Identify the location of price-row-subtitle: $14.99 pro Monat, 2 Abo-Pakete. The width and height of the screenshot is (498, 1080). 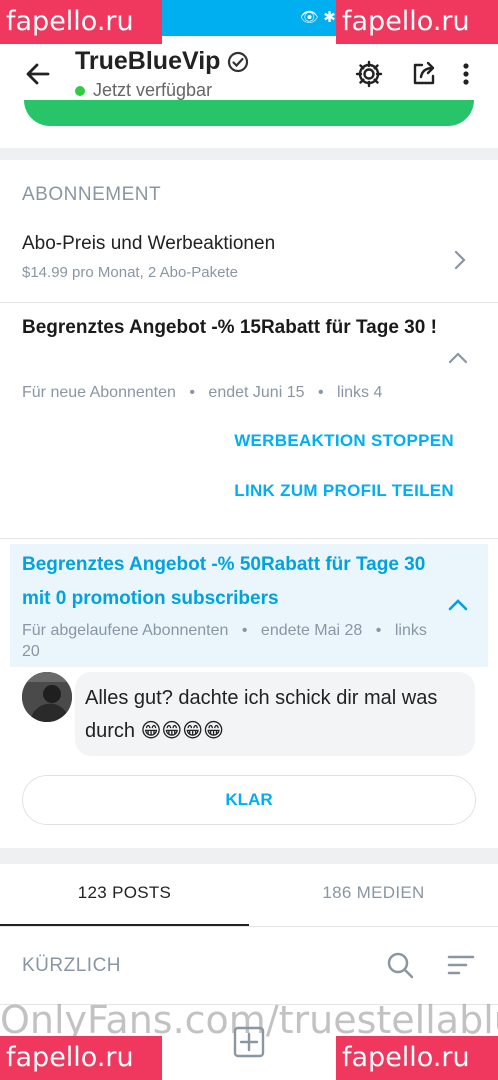
(130, 272).